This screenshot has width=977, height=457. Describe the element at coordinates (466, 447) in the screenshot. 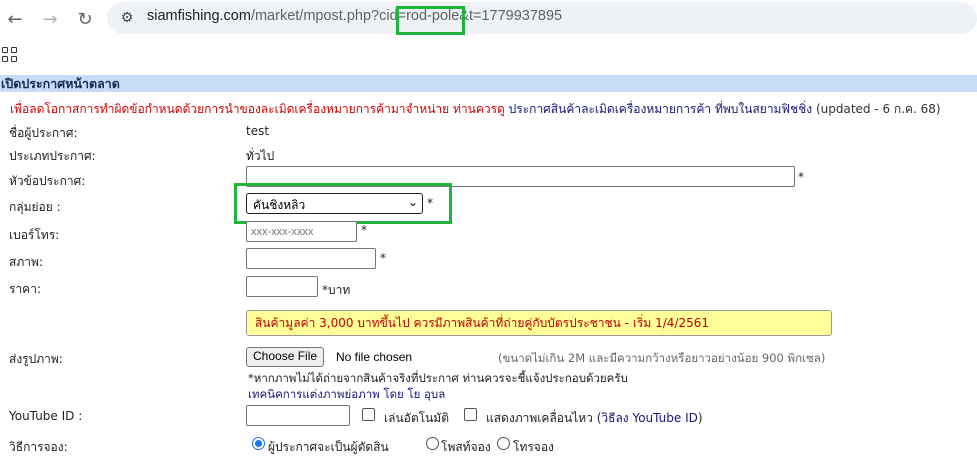

I see `booking-option-post: โพสท์จอง` at that location.